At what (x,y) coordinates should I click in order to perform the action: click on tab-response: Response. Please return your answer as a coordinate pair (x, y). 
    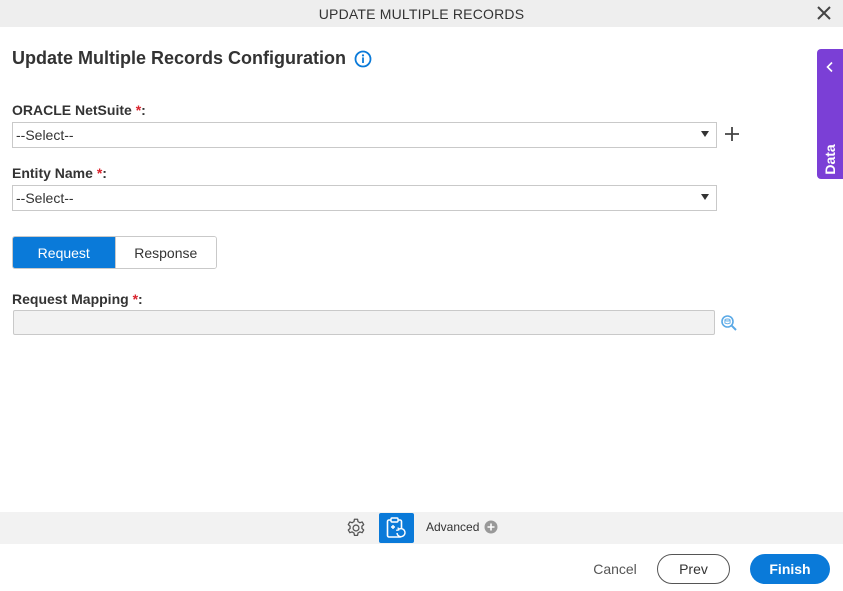
    Looking at the image, I should click on (165, 252).